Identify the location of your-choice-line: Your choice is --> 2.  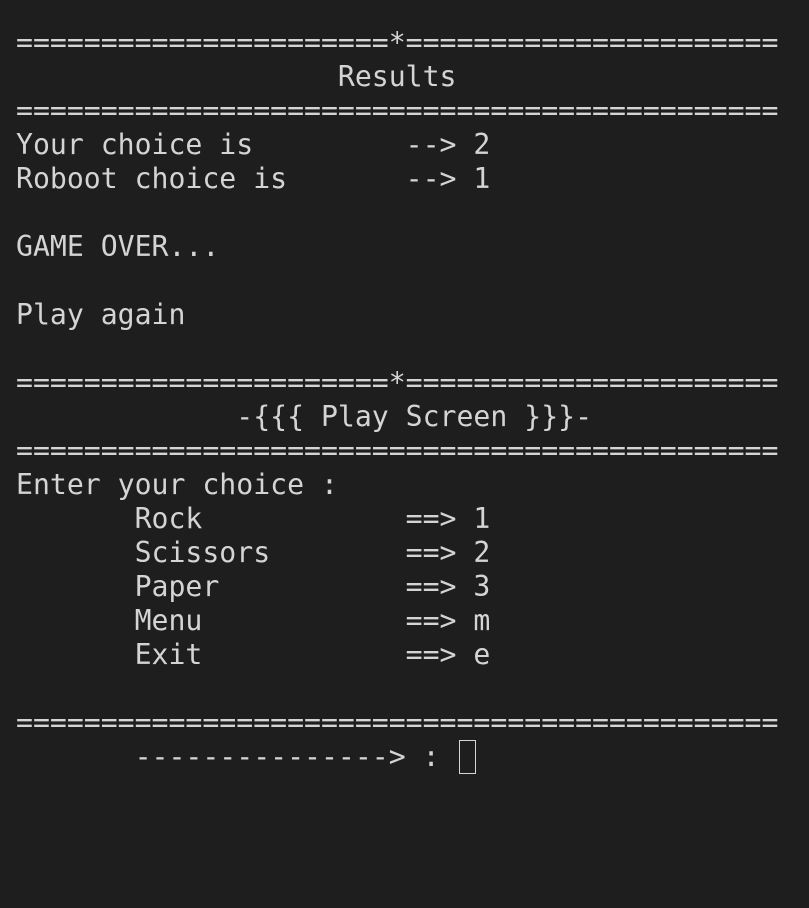
(253, 144).